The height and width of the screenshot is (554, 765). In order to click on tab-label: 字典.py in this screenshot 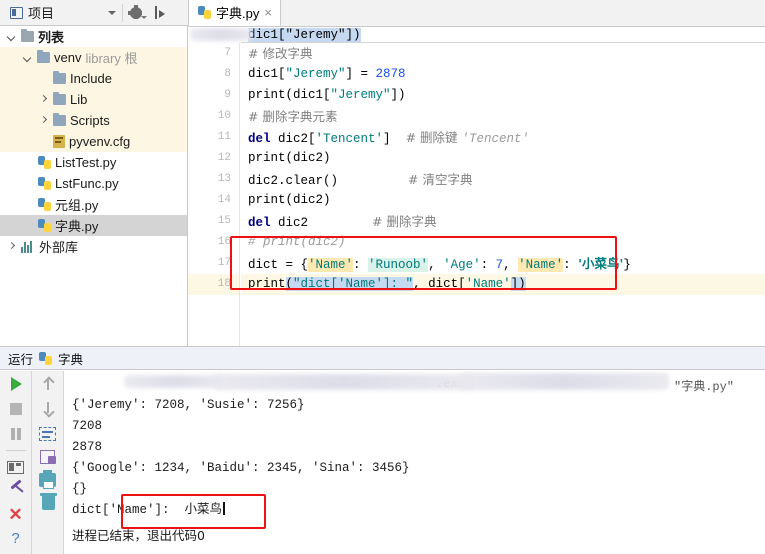, I will do `click(238, 13)`.